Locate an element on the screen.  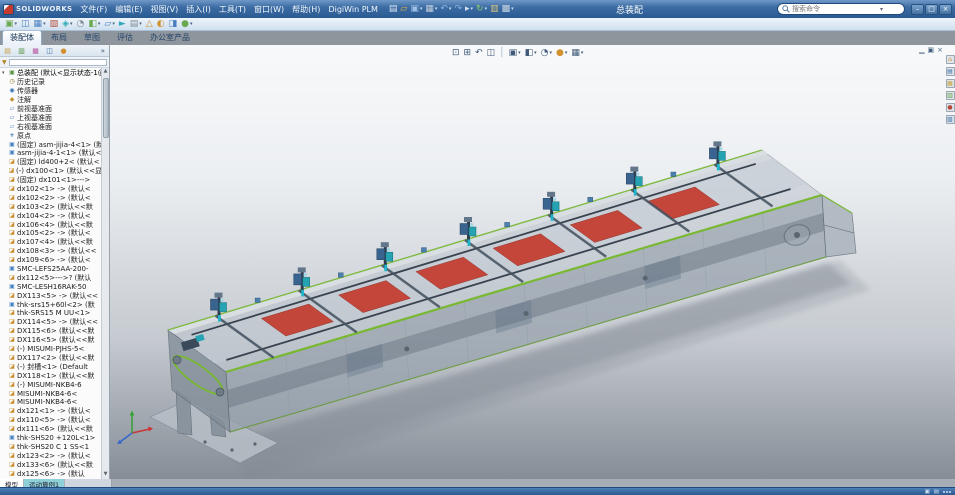
tree-item: dx123<2> -> (默认< is located at coordinates (55, 455).